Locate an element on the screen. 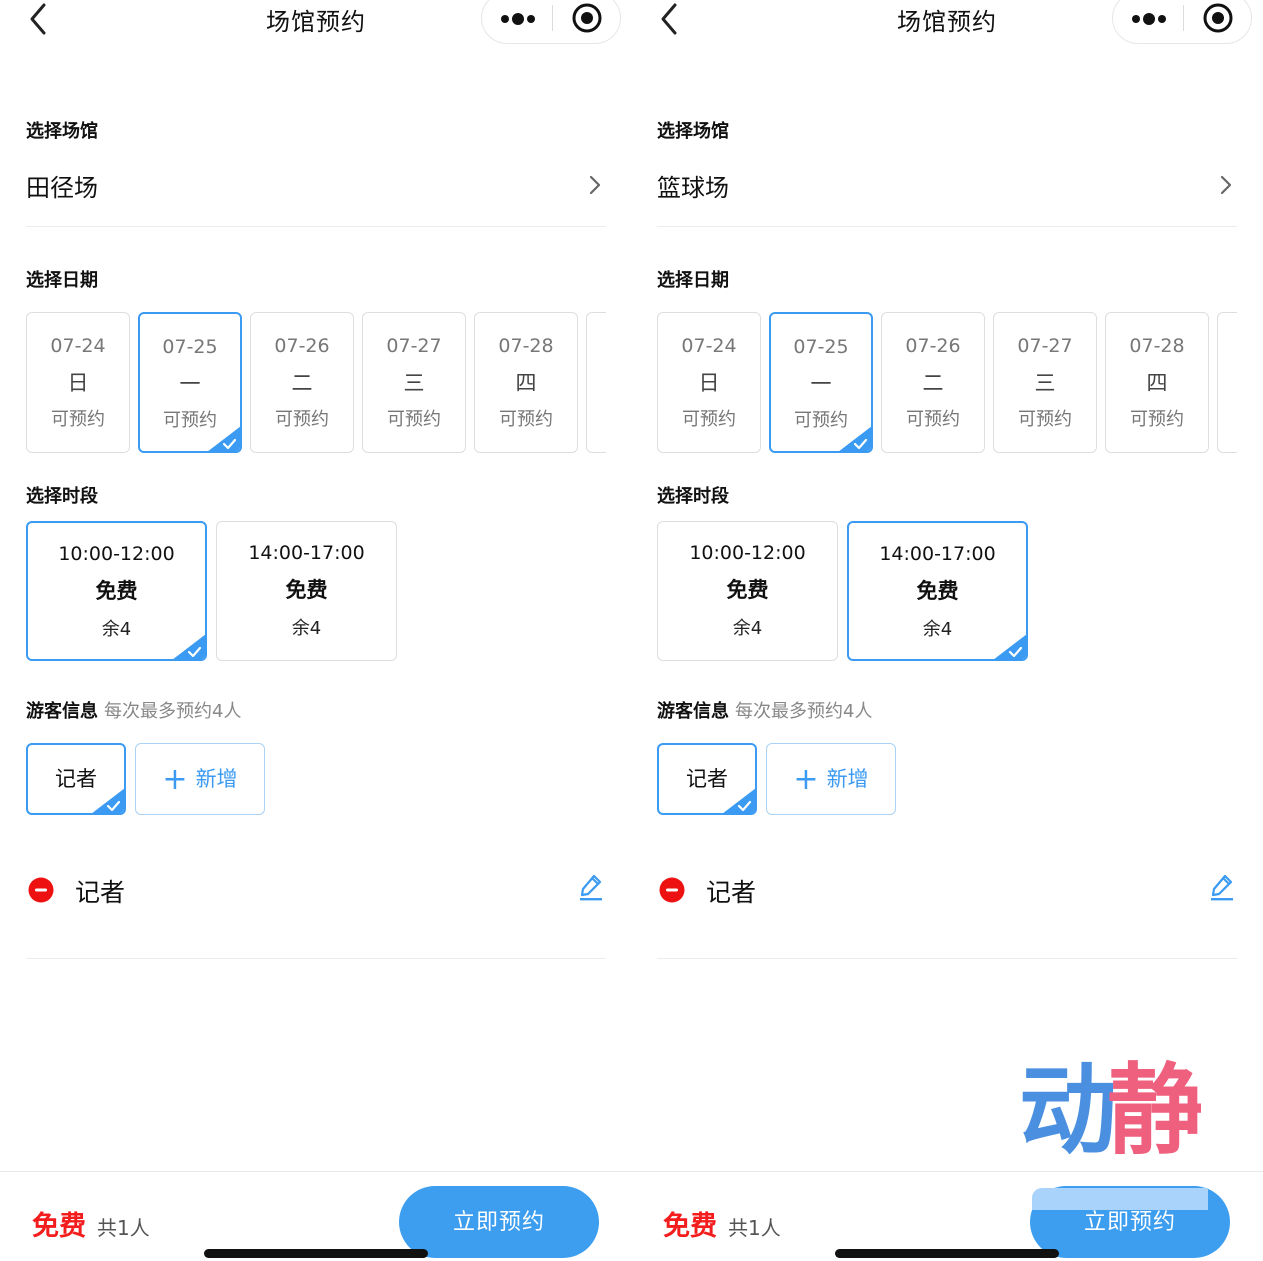 The image size is (1263, 1261). weekday-text: 四 is located at coordinates (526, 383).